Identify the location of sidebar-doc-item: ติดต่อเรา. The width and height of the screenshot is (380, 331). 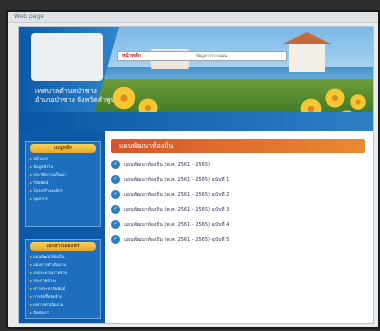
(63, 312).